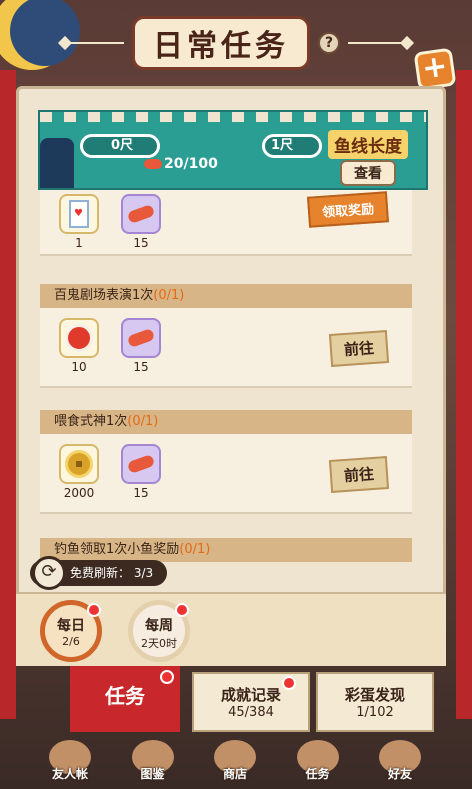 This screenshot has height=789, width=472. What do you see at coordinates (117, 549) in the screenshot?
I see `task-name: 钓鱼领取1次小鱼奖励` at bounding box center [117, 549].